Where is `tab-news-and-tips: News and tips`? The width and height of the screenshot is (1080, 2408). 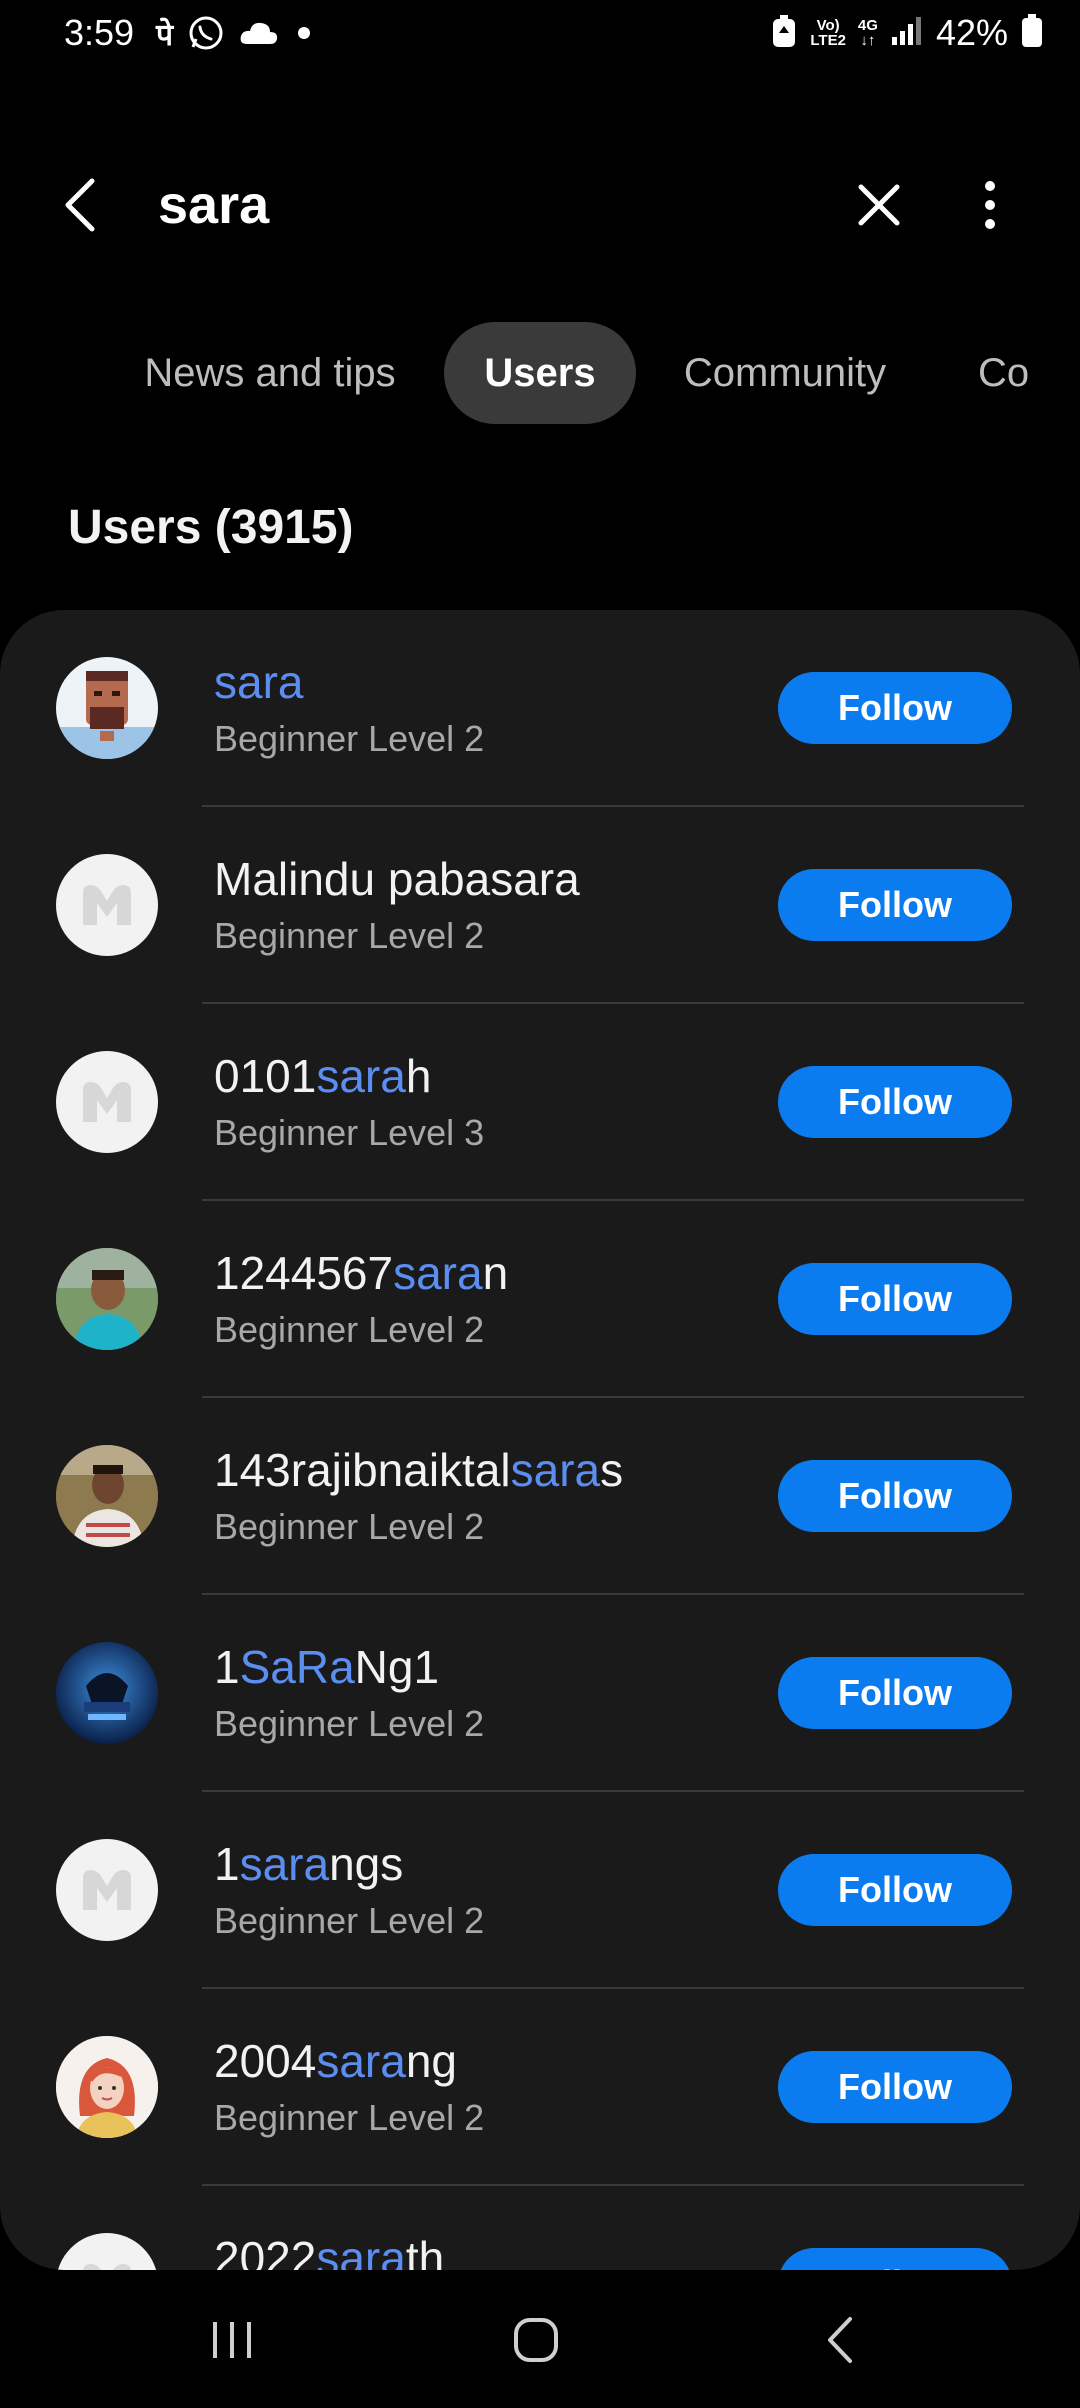 tab-news-and-tips: News and tips is located at coordinates (270, 373).